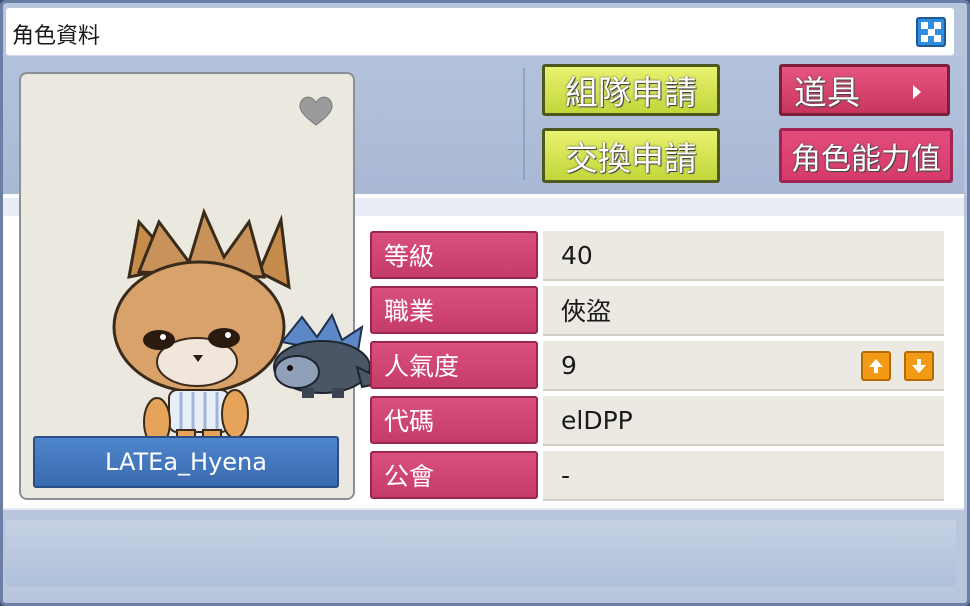 The width and height of the screenshot is (970, 606). I want to click on character-stats-button: 角色能力值, so click(866, 155).